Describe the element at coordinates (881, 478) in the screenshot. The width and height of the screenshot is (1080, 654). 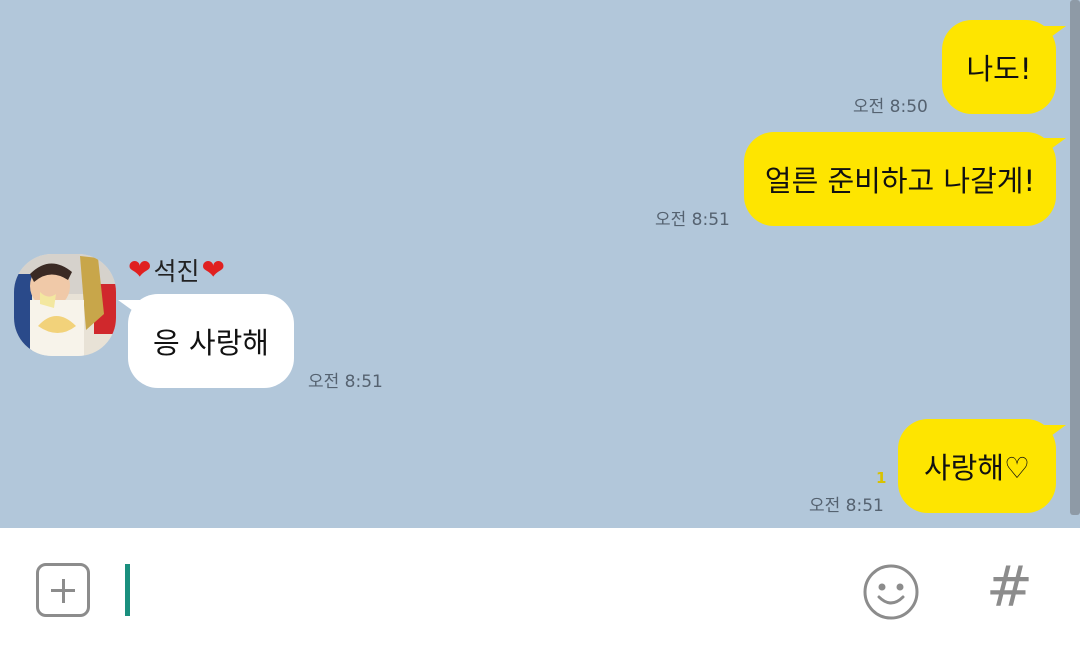
I see `unread-count: 1` at that location.